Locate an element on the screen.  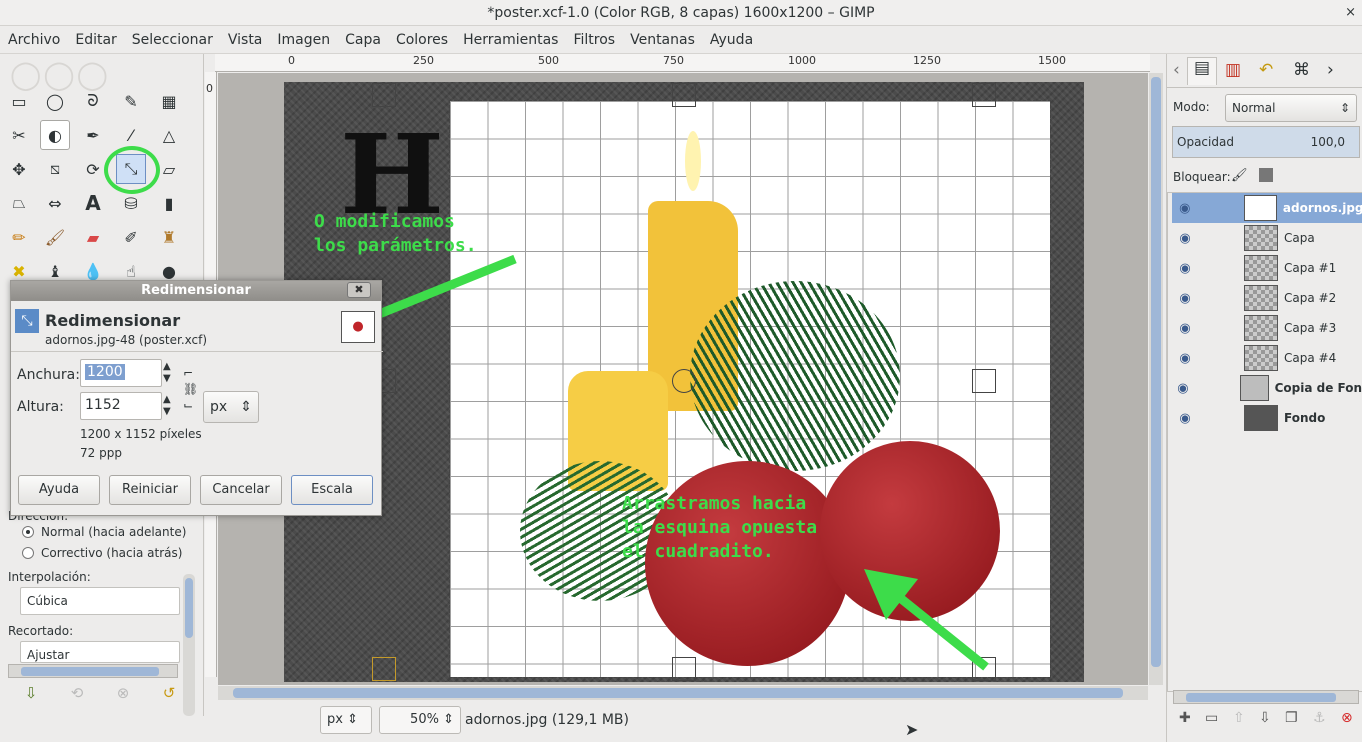
dialog-subtitle: adornos.jpg-48 (poster.xcf) is located at coordinates (126, 340).